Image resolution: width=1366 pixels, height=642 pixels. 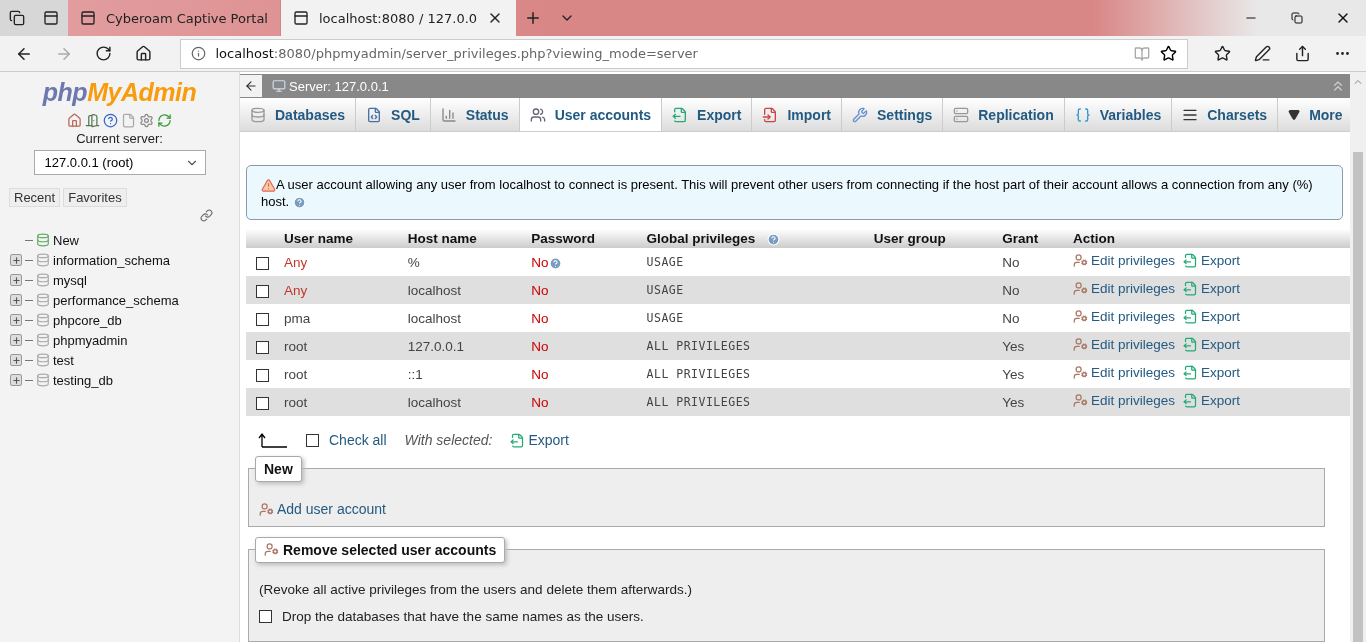 I want to click on nav-tab: Export, so click(x=707, y=114).